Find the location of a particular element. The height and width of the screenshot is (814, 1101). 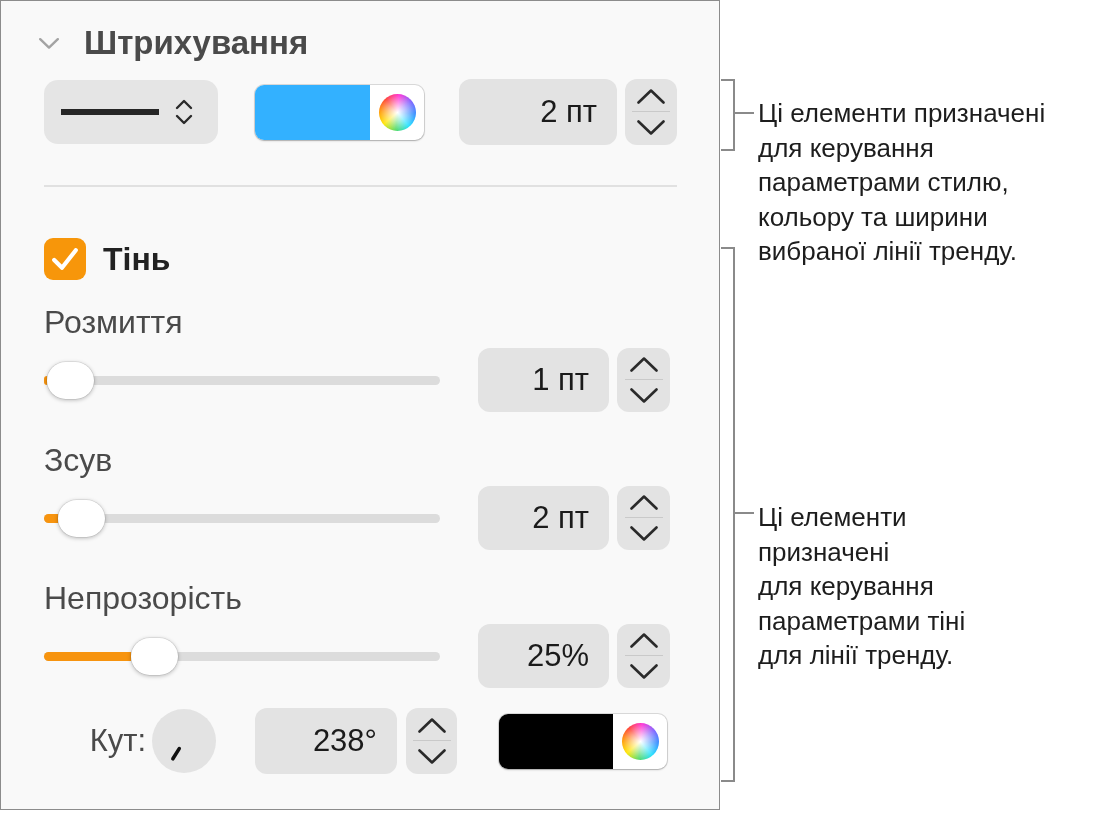

section-title: Штрихування is located at coordinates (196, 43).